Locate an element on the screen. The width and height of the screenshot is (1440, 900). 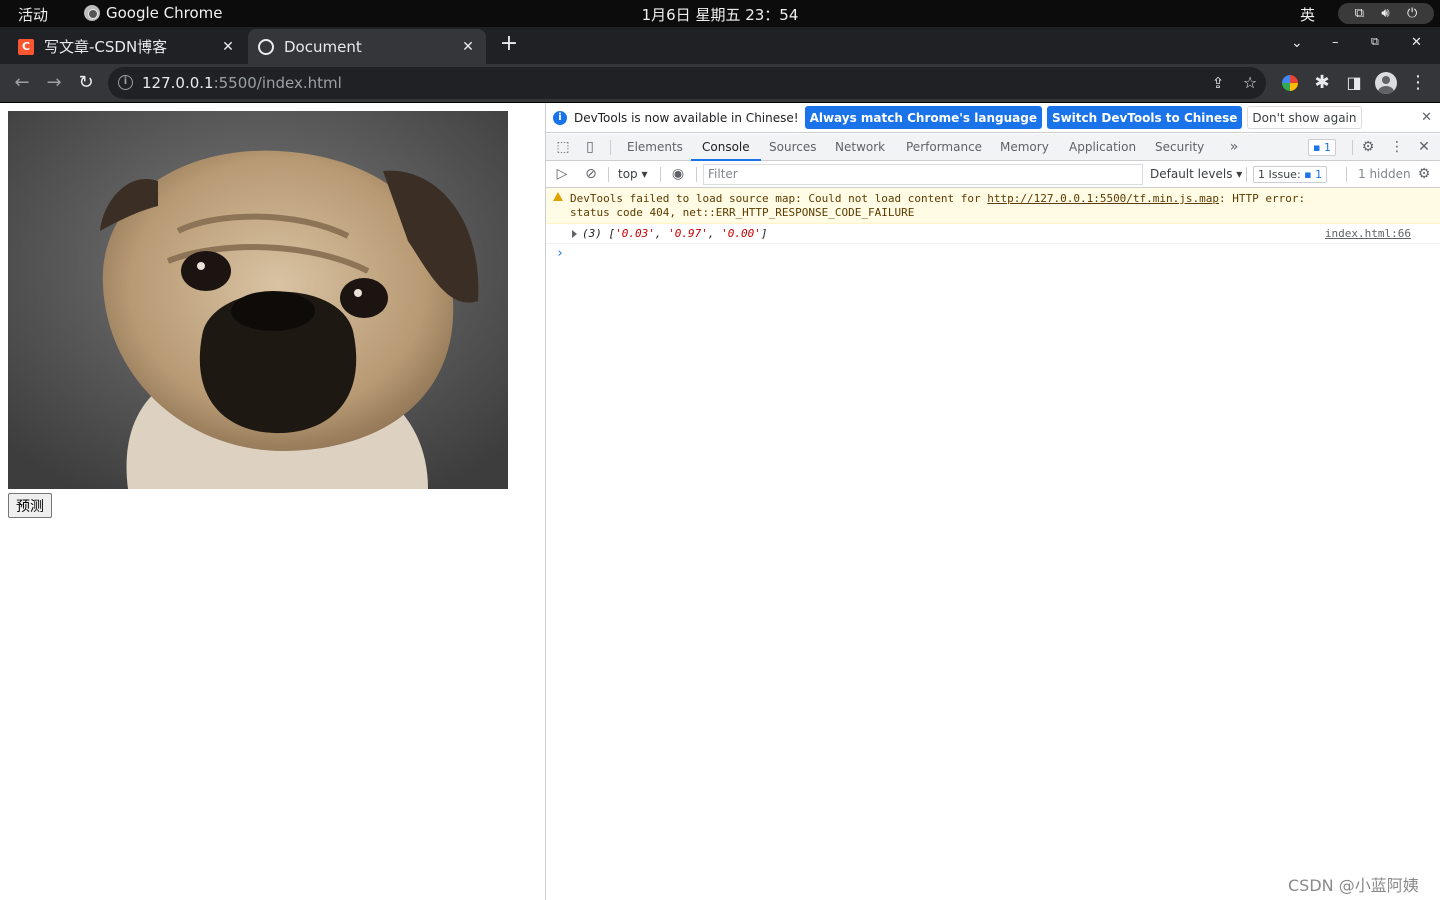
console-settings-gear-icon: ⚙ is located at coordinates (1424, 174).